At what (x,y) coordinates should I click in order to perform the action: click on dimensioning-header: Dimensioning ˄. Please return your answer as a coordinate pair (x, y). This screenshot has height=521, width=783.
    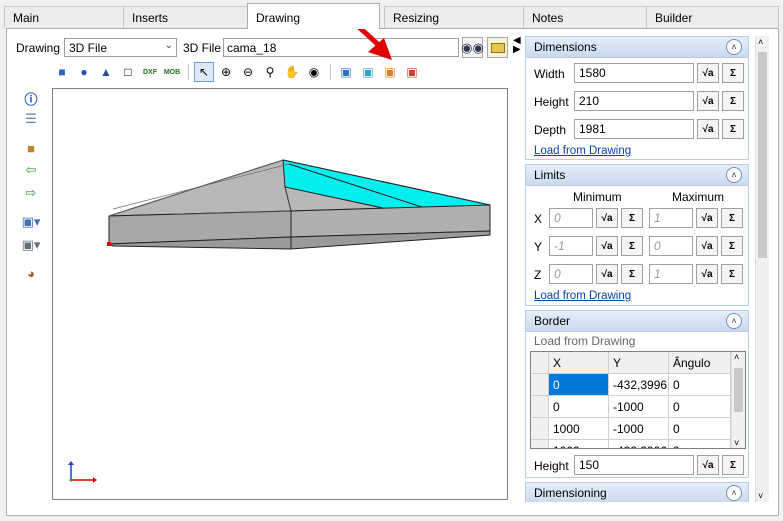
    Looking at the image, I should click on (637, 492).